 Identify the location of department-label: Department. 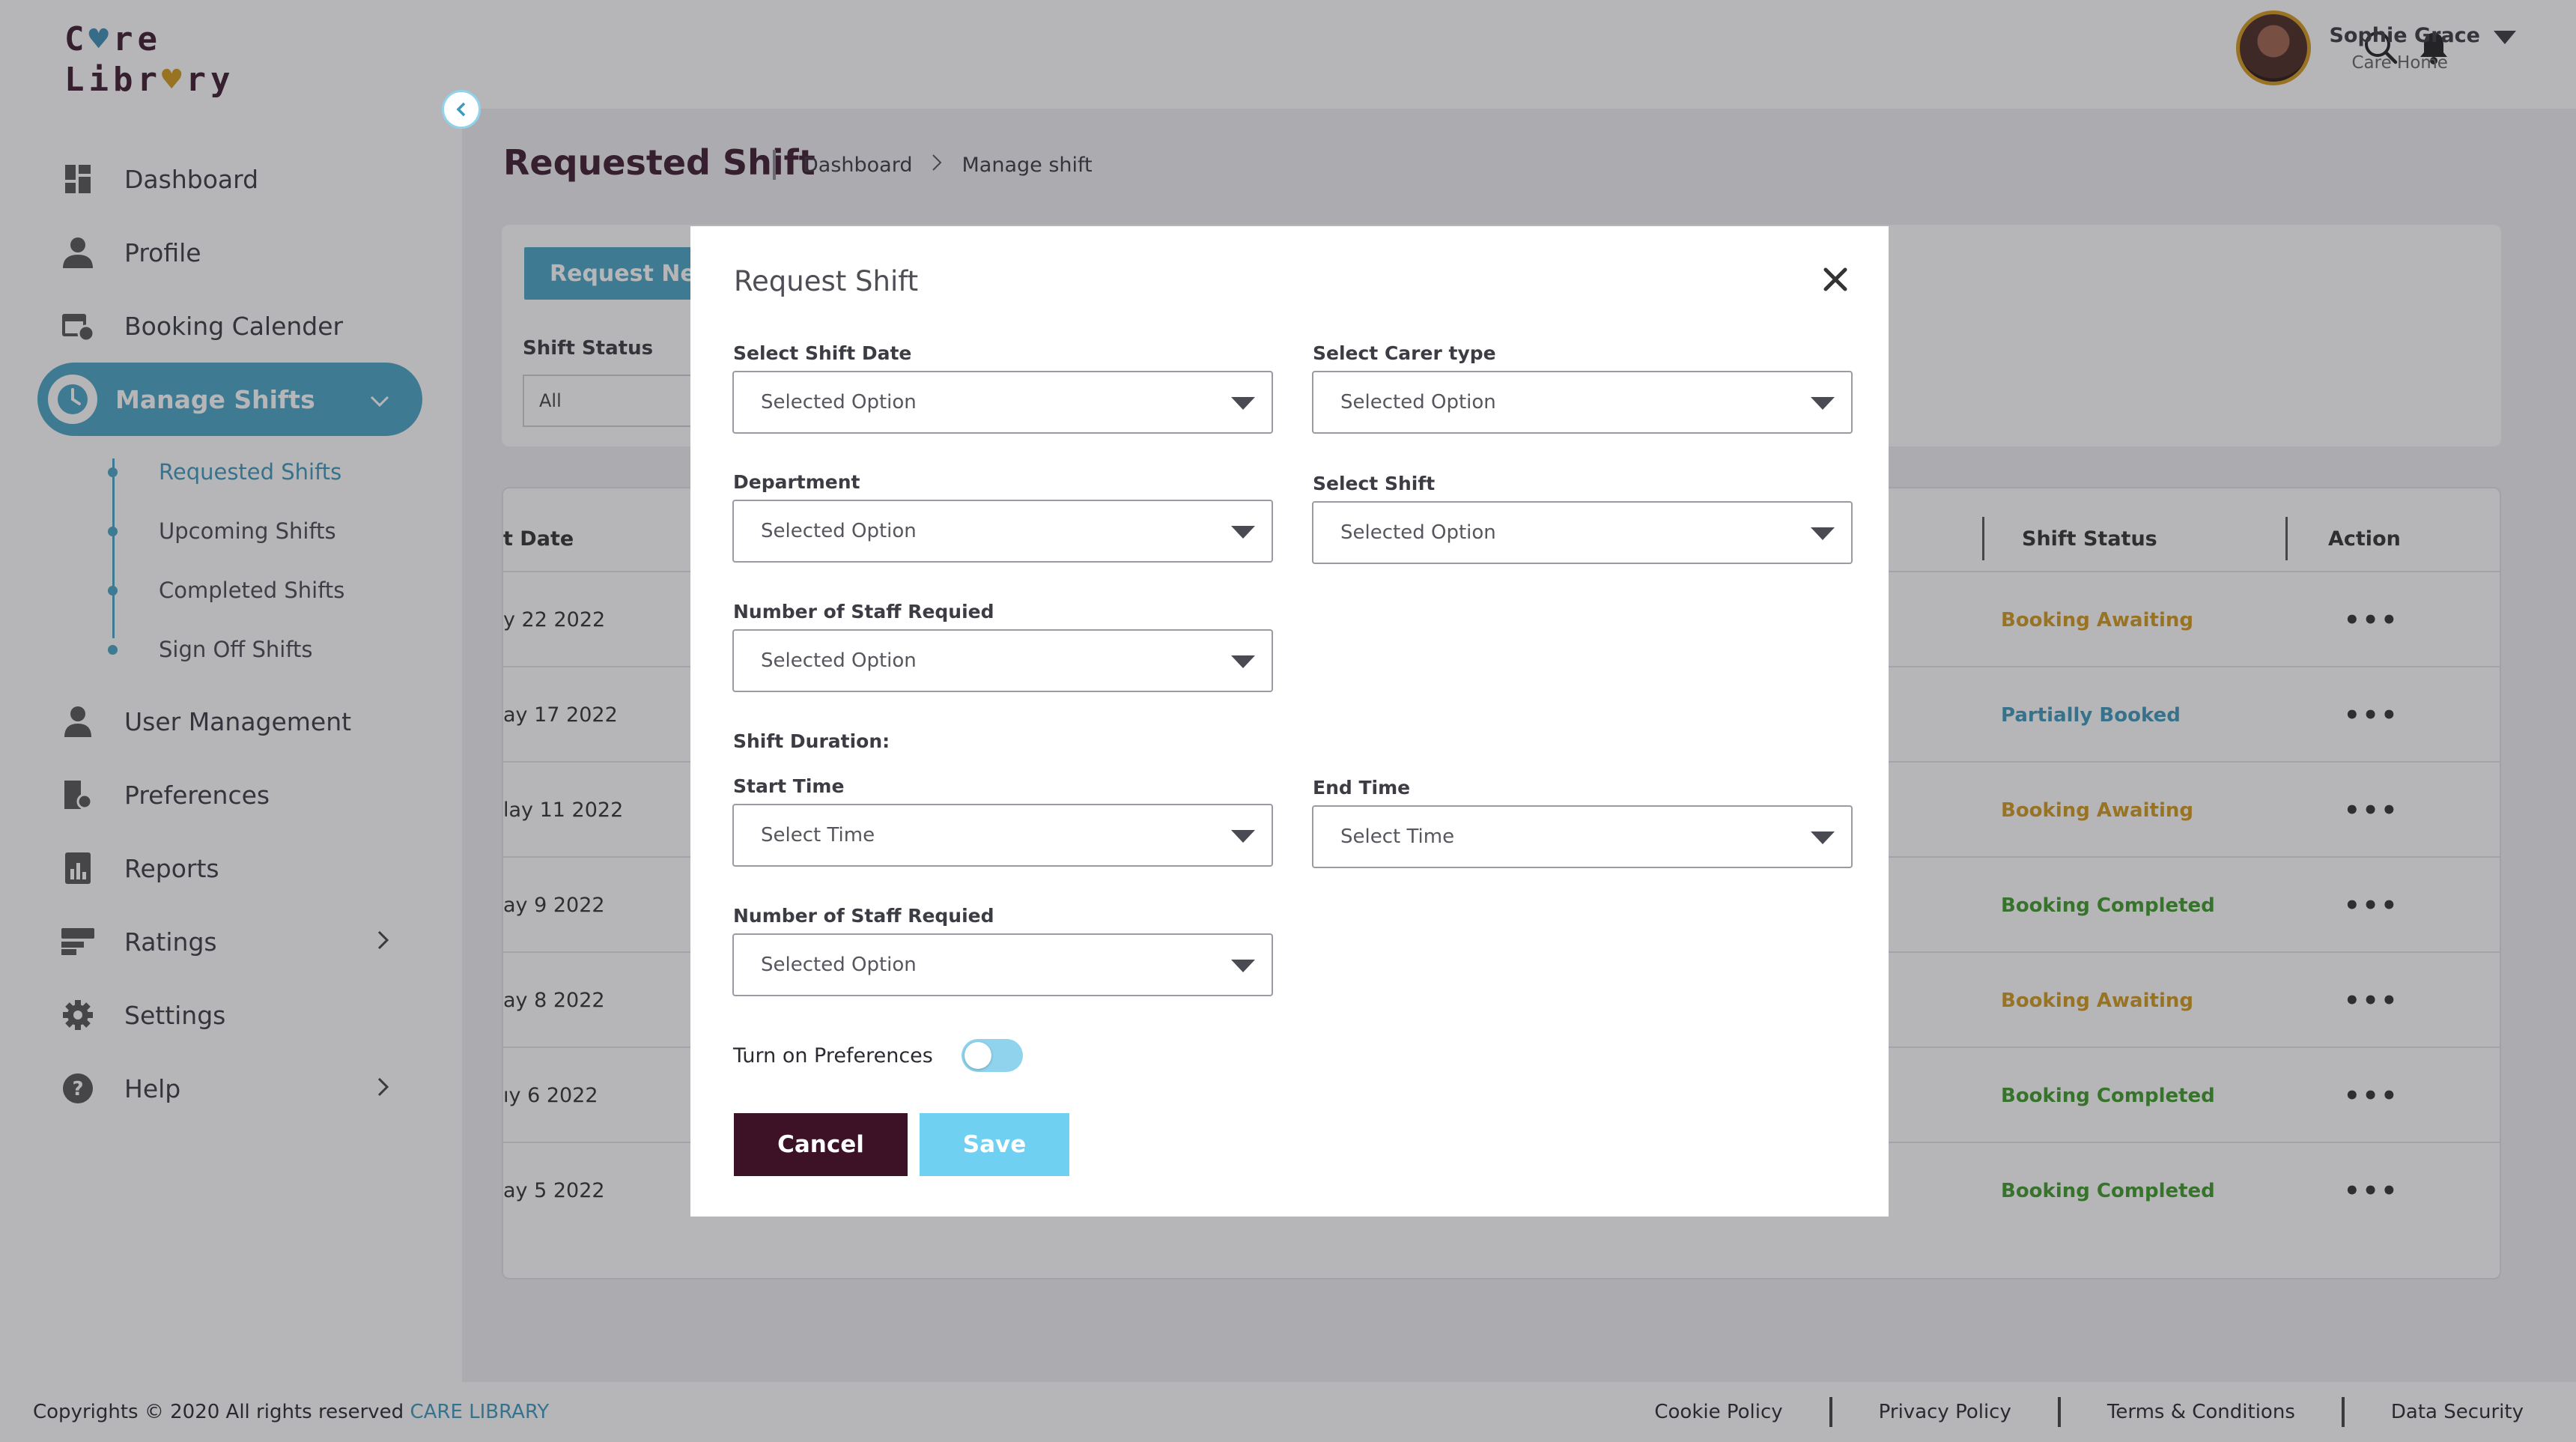
(796, 482).